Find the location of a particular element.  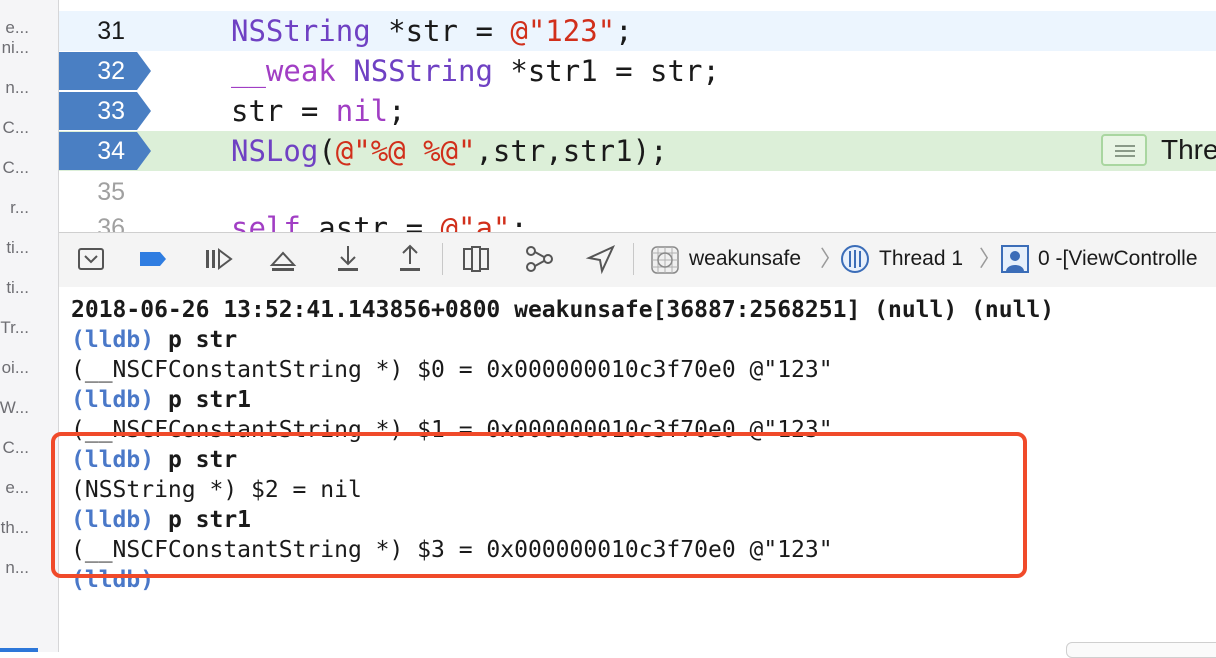

console-command-line: (lldb) p str1 is located at coordinates (161, 400).